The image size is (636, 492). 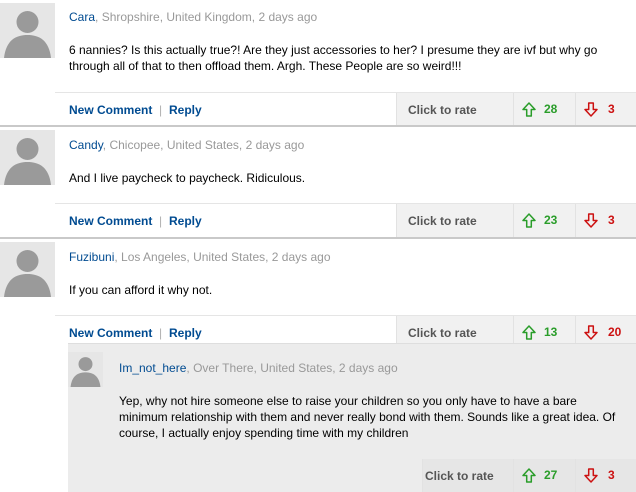 What do you see at coordinates (176, 17) in the screenshot?
I see `author-location: Shropshire, United Kingdom` at bounding box center [176, 17].